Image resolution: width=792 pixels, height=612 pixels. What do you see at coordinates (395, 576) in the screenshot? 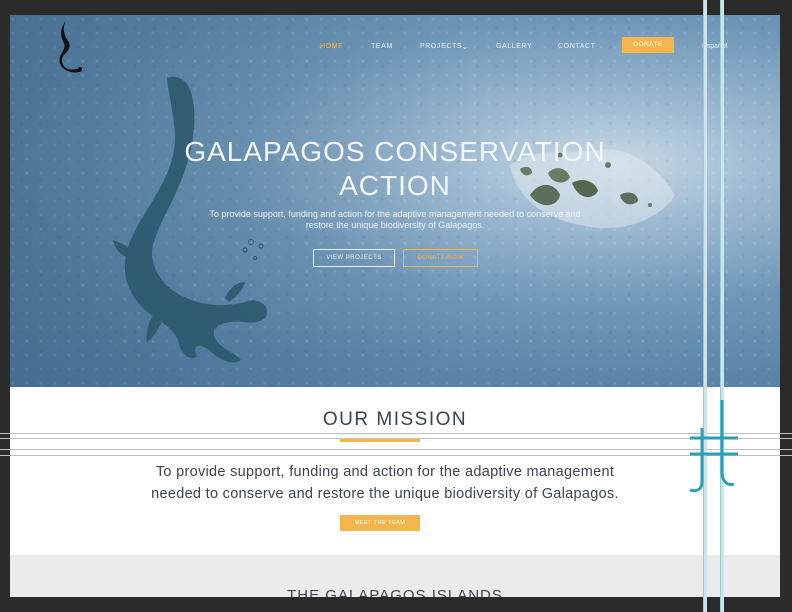
I see `islands-section: THE GALAPAGOS ISLANDS` at bounding box center [395, 576].